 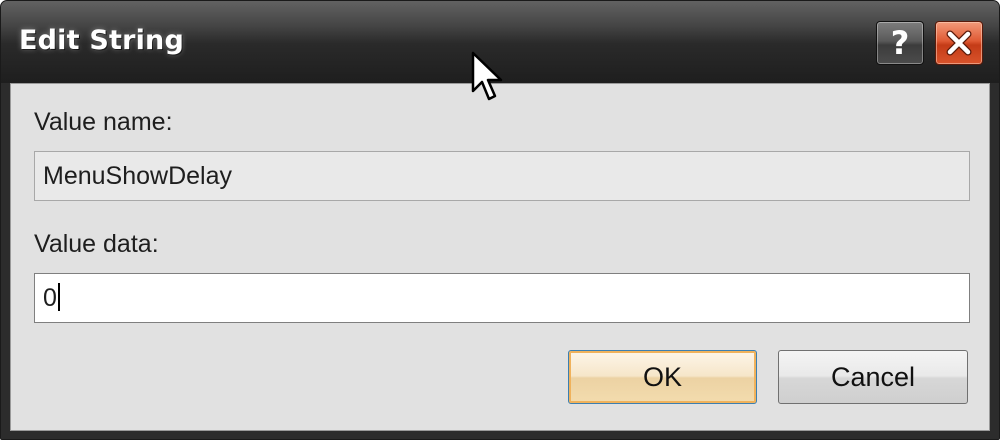 What do you see at coordinates (102, 40) in the screenshot?
I see `dialog-title: Edit String` at bounding box center [102, 40].